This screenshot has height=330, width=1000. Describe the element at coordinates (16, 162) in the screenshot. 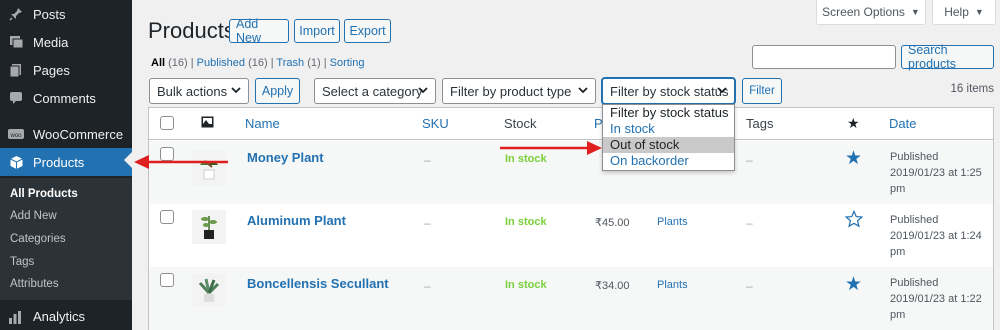

I see `products-icon` at that location.